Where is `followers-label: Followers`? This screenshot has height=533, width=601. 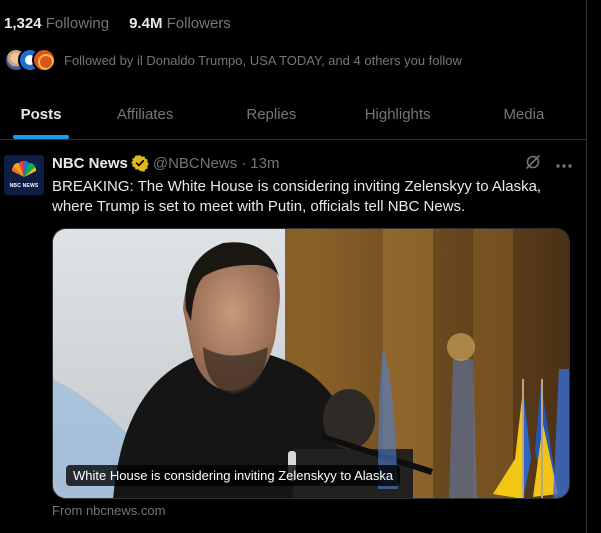
followers-label: Followers is located at coordinates (198, 23).